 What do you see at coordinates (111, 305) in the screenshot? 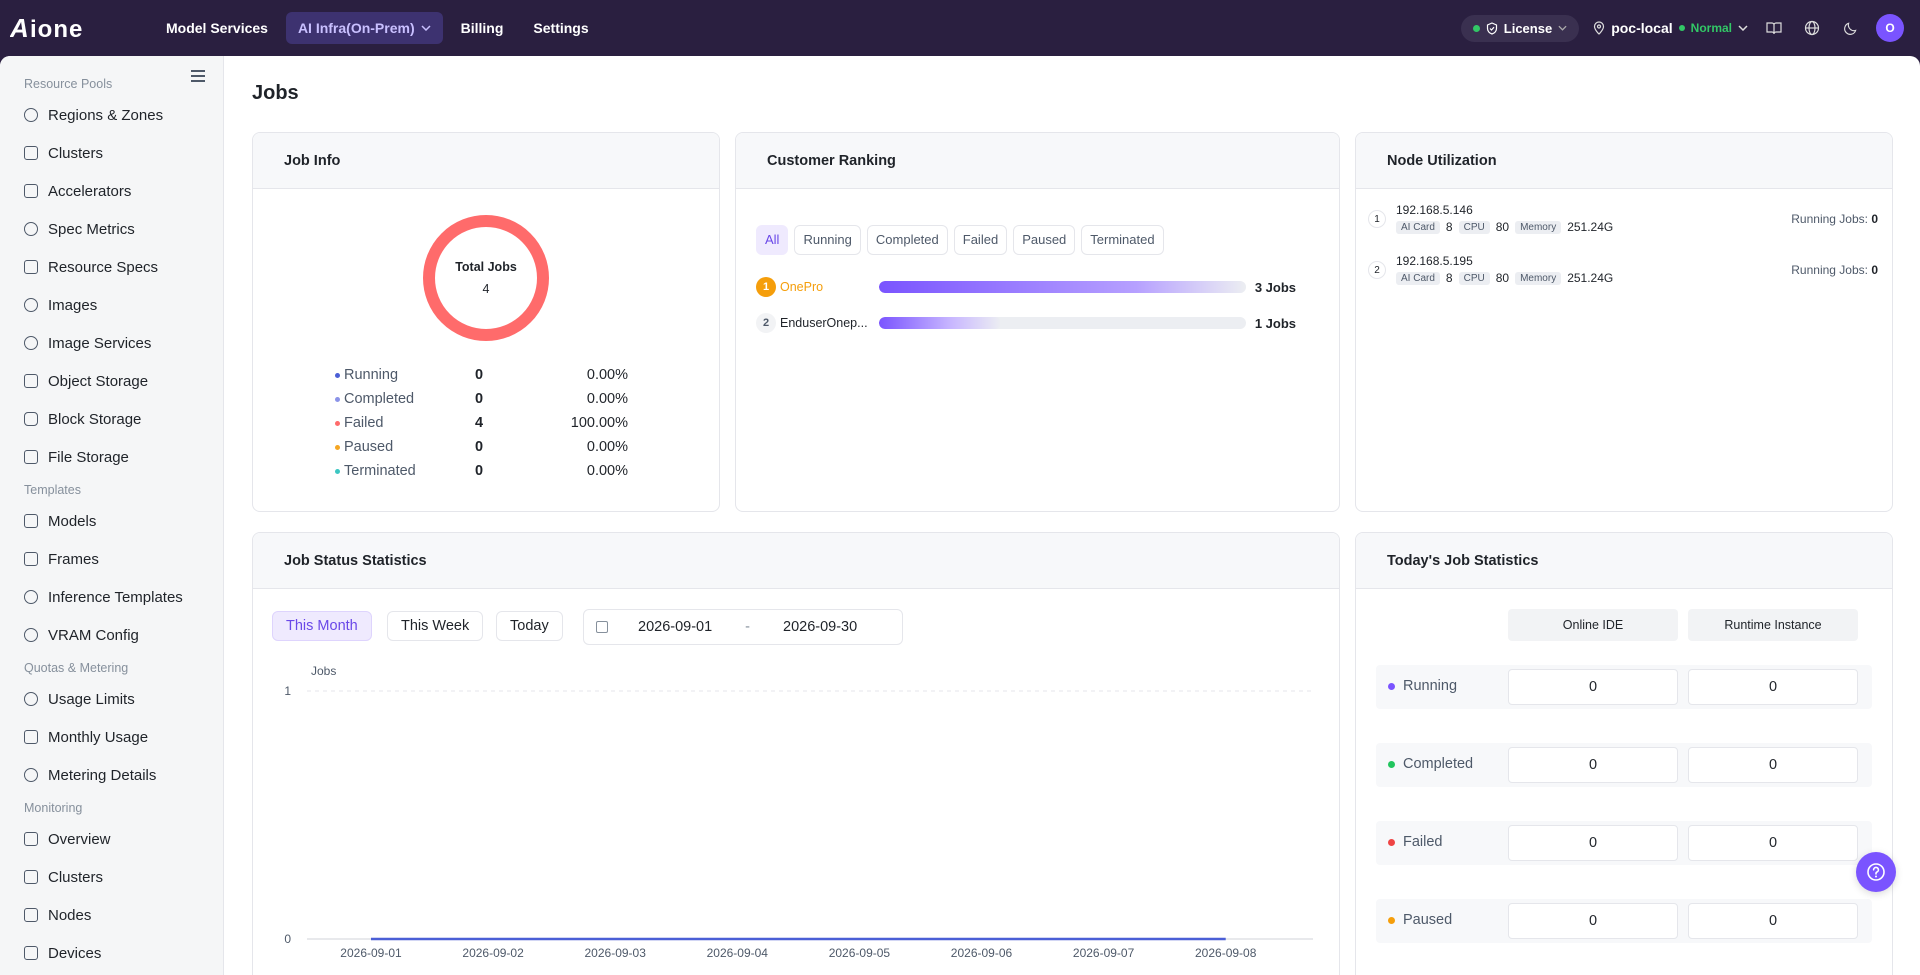
I see `sidebar-item-images: Images` at bounding box center [111, 305].